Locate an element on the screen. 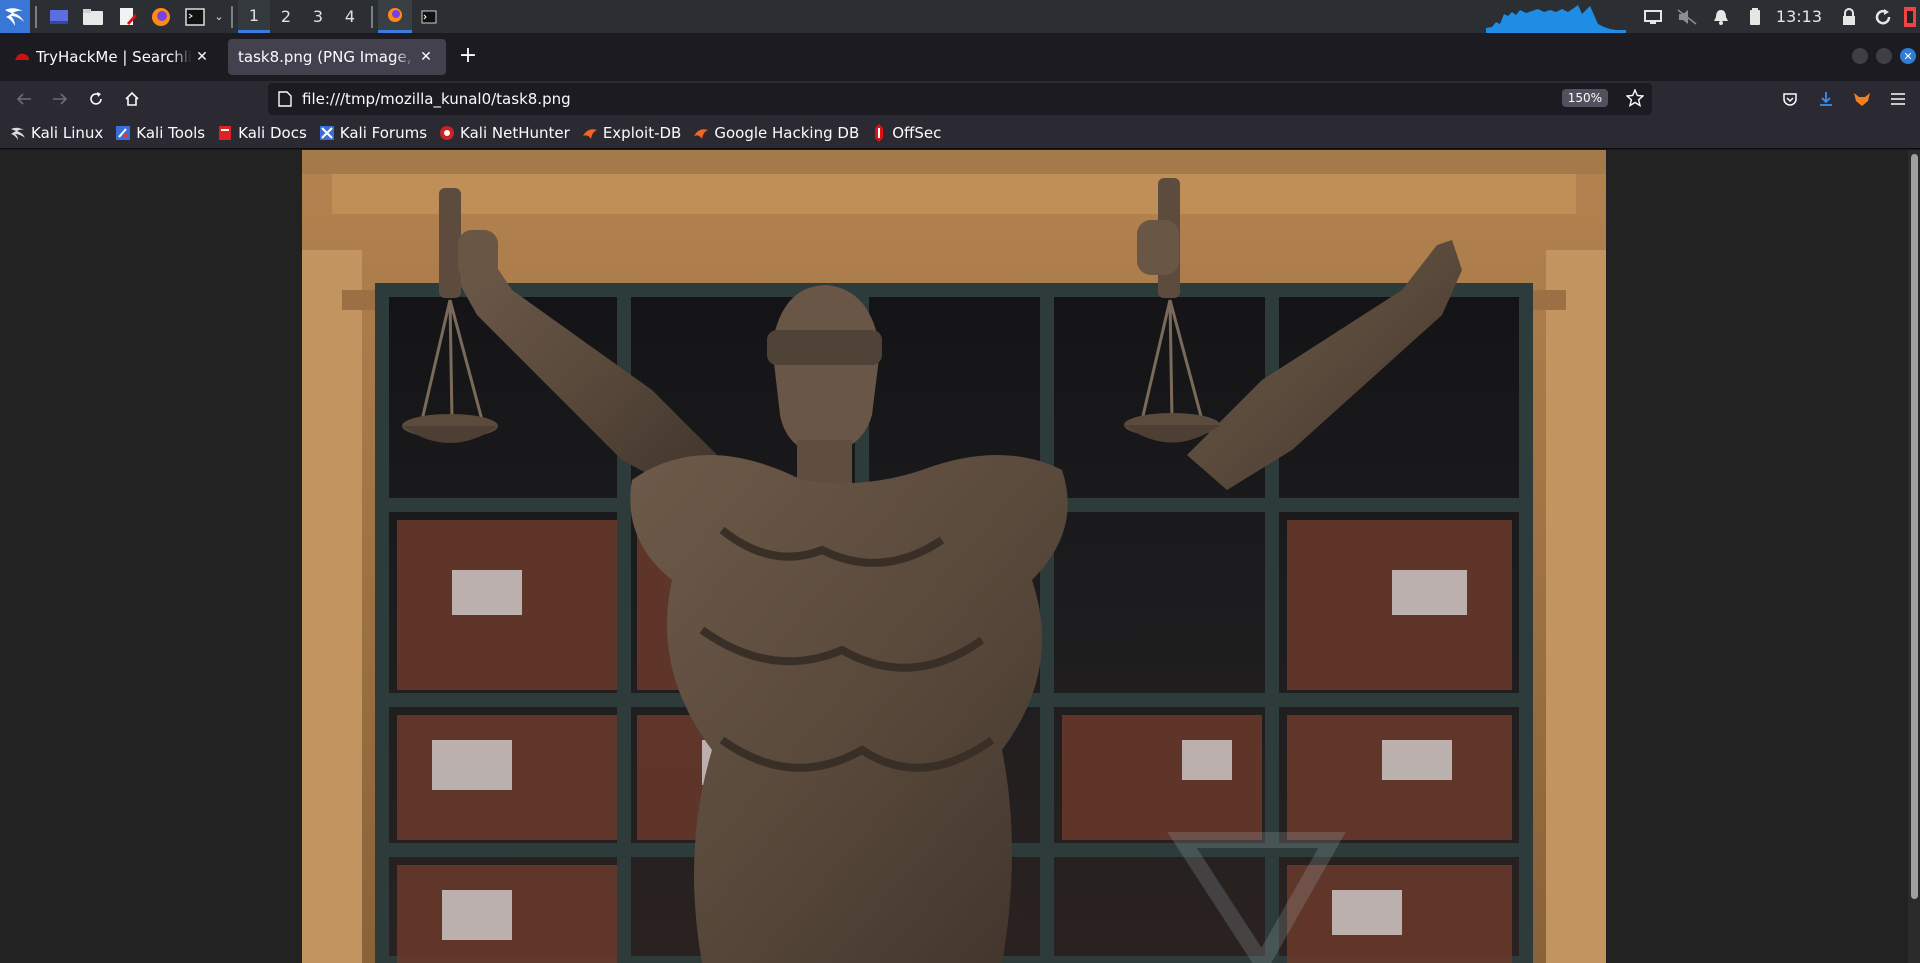 The height and width of the screenshot is (963, 1920). kali-docs-icon is located at coordinates (225, 133).